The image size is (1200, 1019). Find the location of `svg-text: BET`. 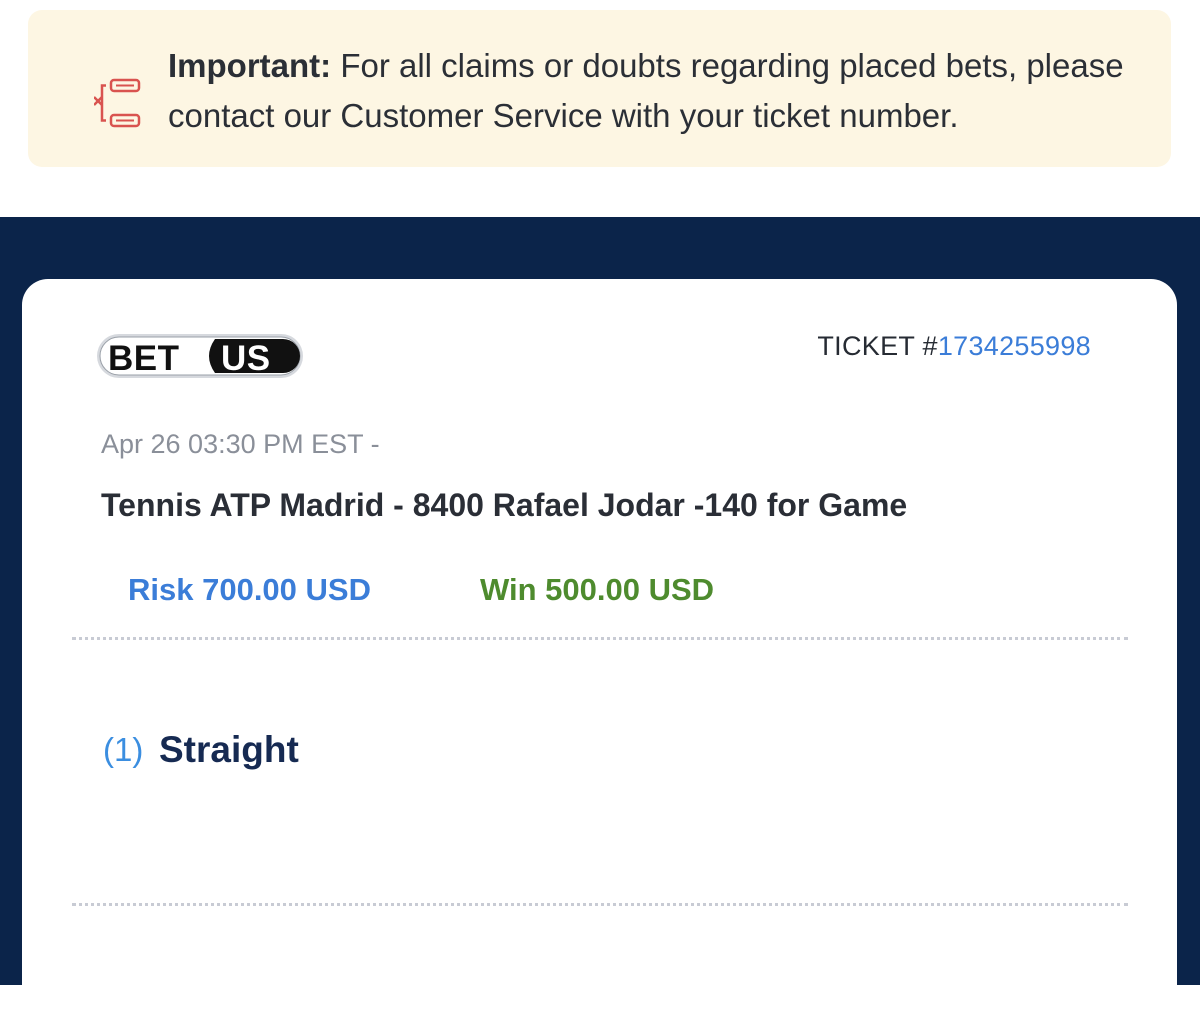

svg-text: BET is located at coordinates (144, 358).